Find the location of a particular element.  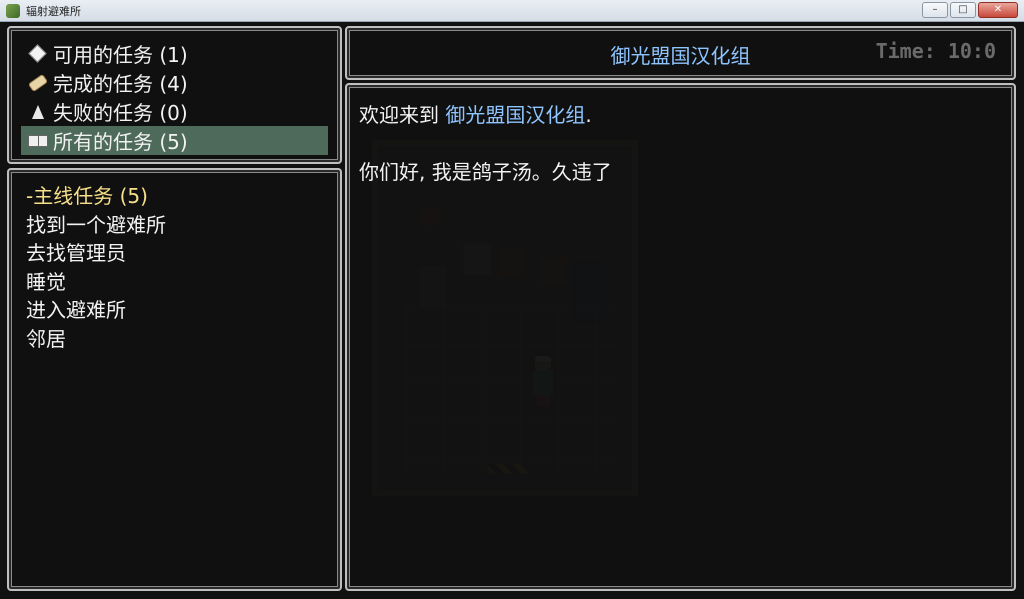

quest-list: -主线任务 (5) 找到一个避难所 去找管理员 睡觉 进入避难所 邻居 is located at coordinates (178, 268).